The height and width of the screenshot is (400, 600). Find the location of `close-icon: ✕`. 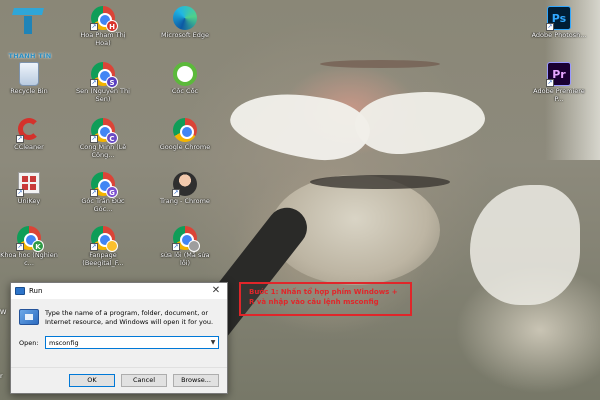

close-icon: ✕ is located at coordinates (216, 291).